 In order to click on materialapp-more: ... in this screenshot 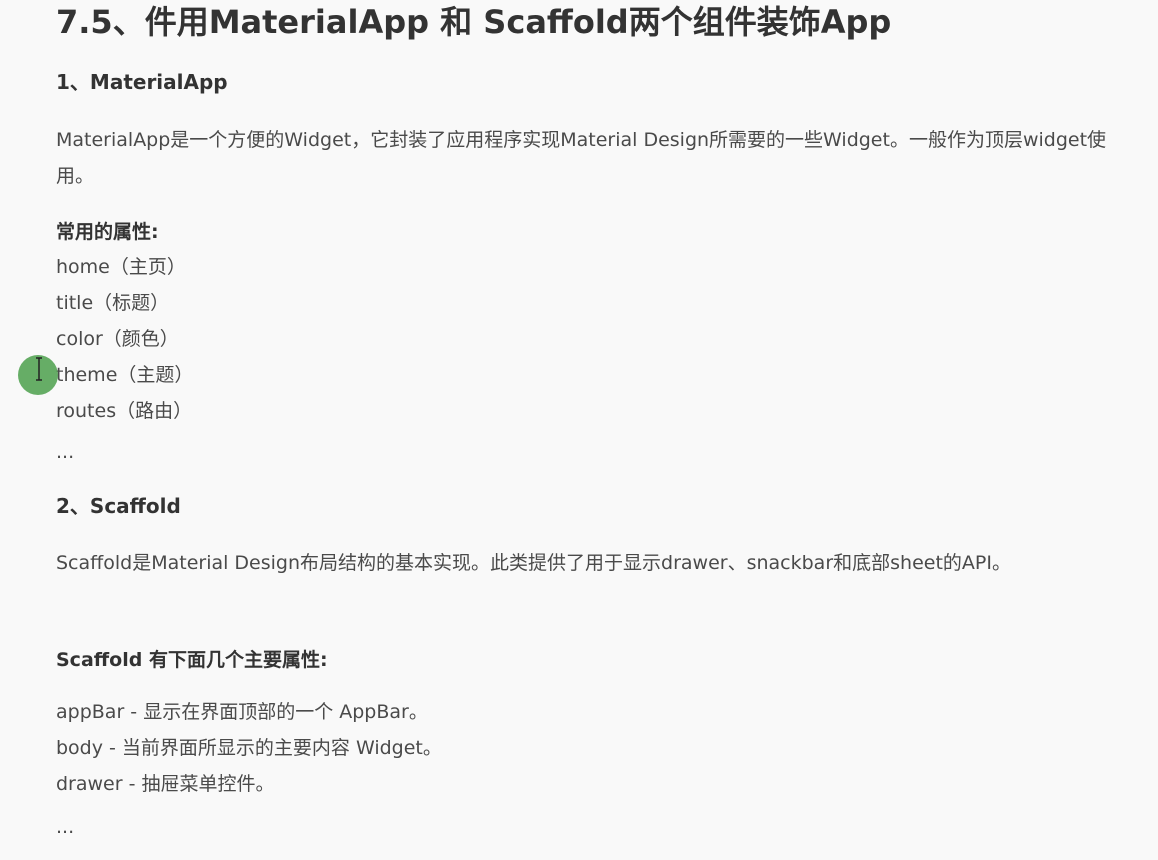, I will do `click(65, 452)`.